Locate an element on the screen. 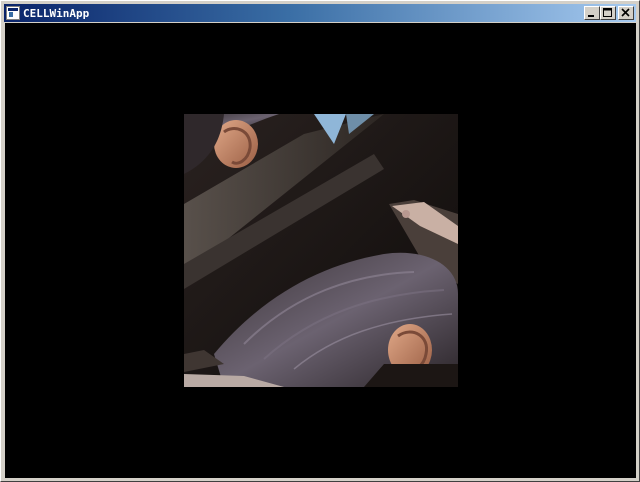 This screenshot has width=640, height=482. maximize-icon is located at coordinates (607, 12).